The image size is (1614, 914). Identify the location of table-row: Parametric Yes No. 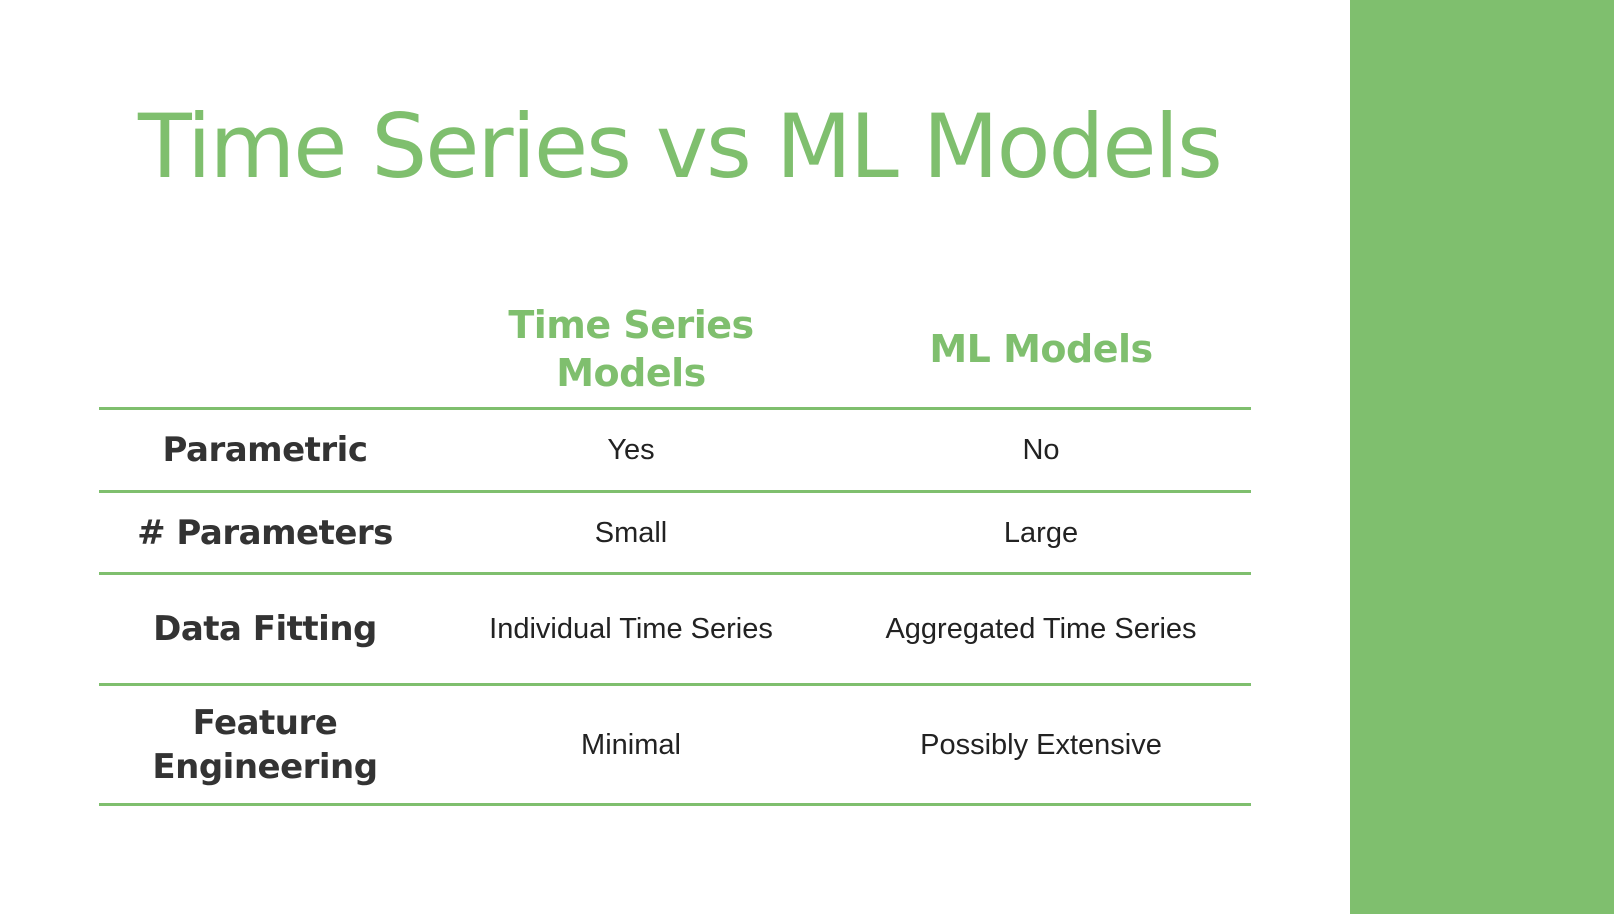
(675, 450).